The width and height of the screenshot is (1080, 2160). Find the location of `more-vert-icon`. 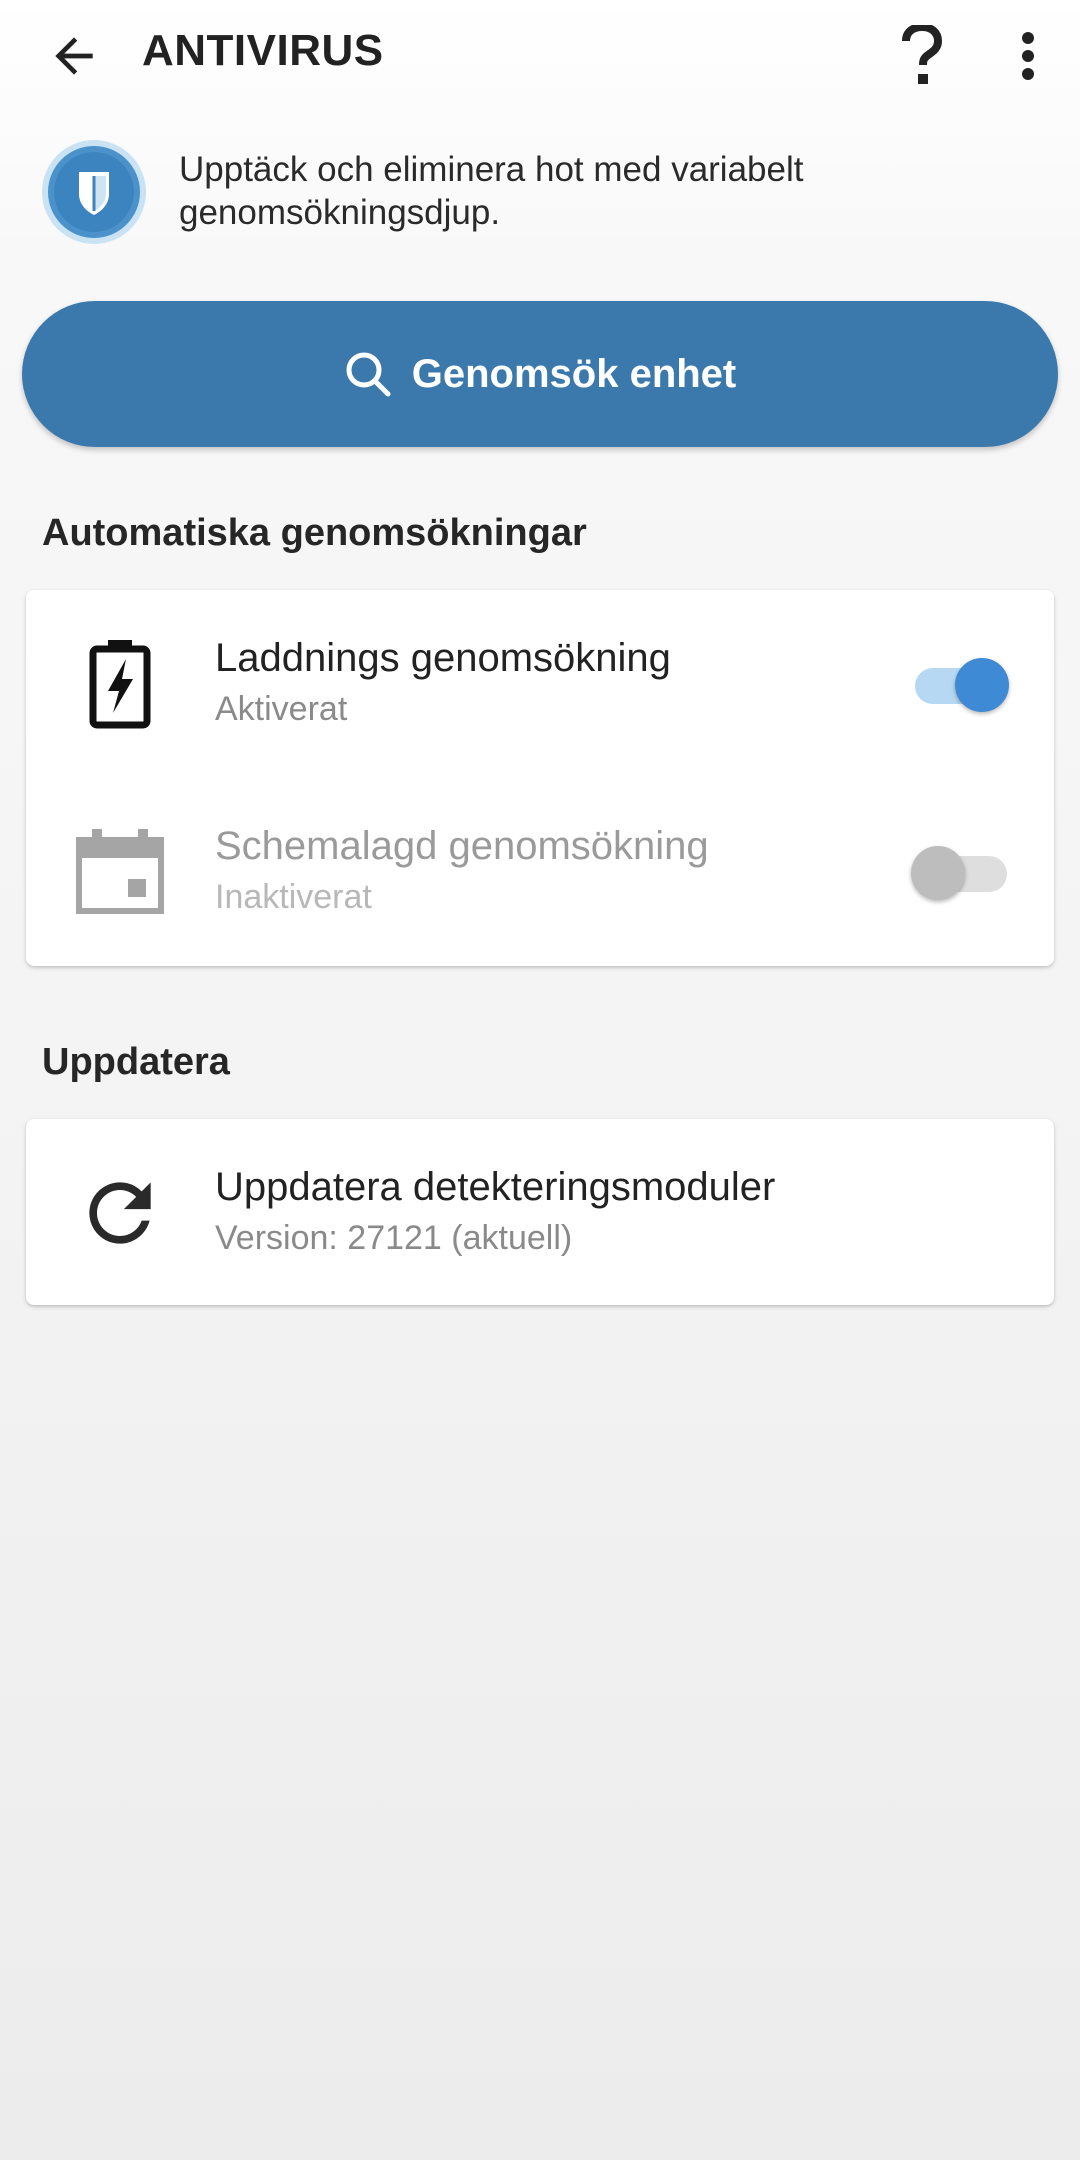

more-vert-icon is located at coordinates (1028, 56).